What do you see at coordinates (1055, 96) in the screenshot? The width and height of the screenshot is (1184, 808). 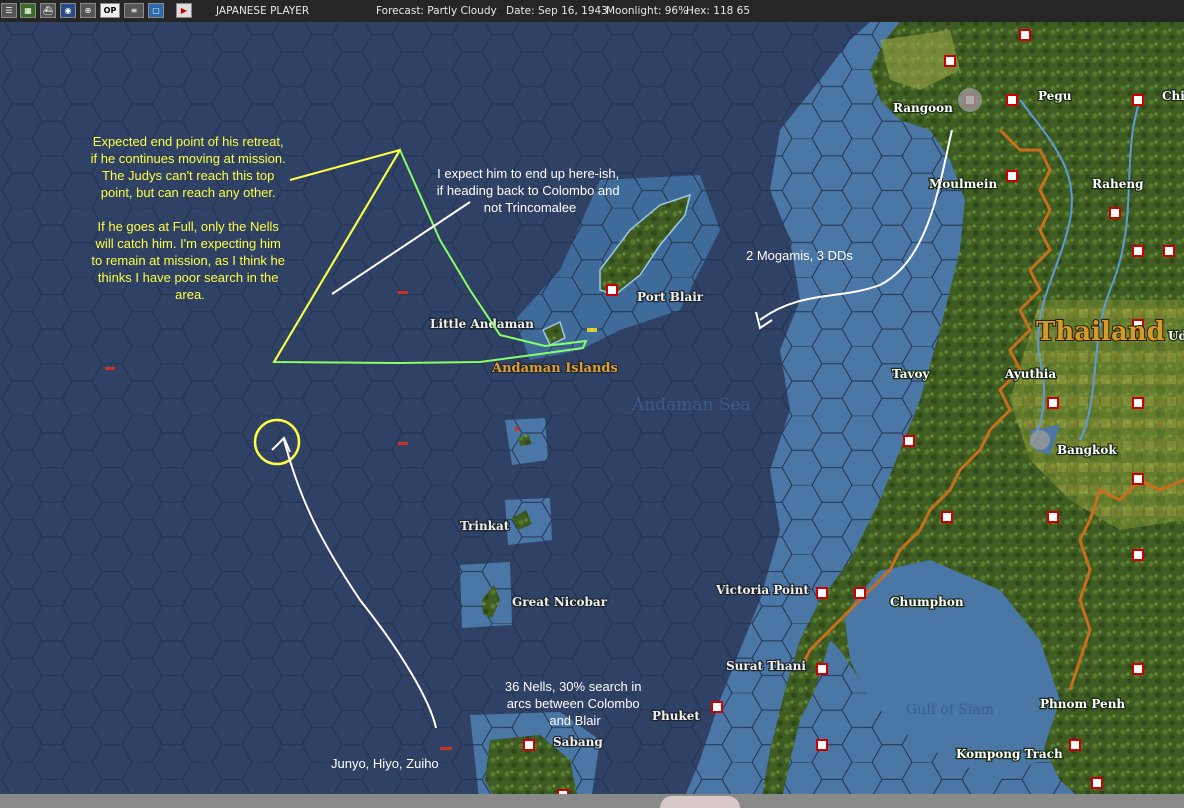 I see `label-pegu: Pegu` at bounding box center [1055, 96].